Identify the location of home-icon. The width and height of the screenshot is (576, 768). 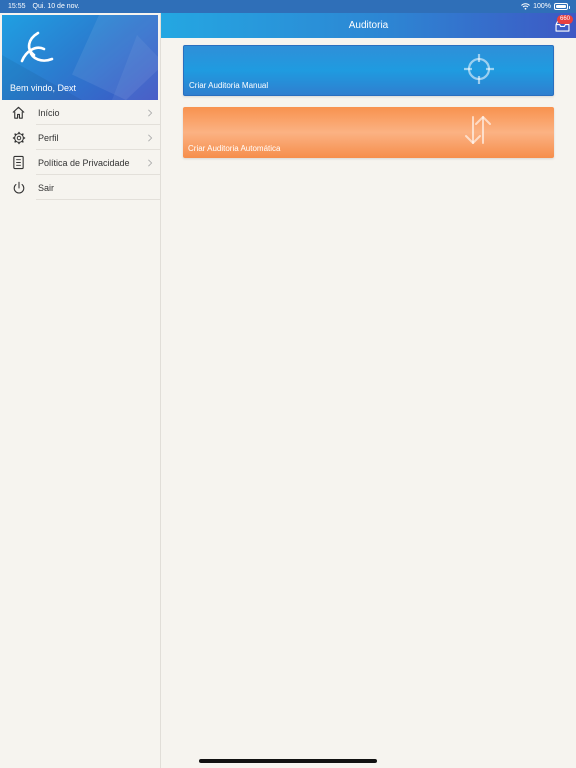
(18, 112).